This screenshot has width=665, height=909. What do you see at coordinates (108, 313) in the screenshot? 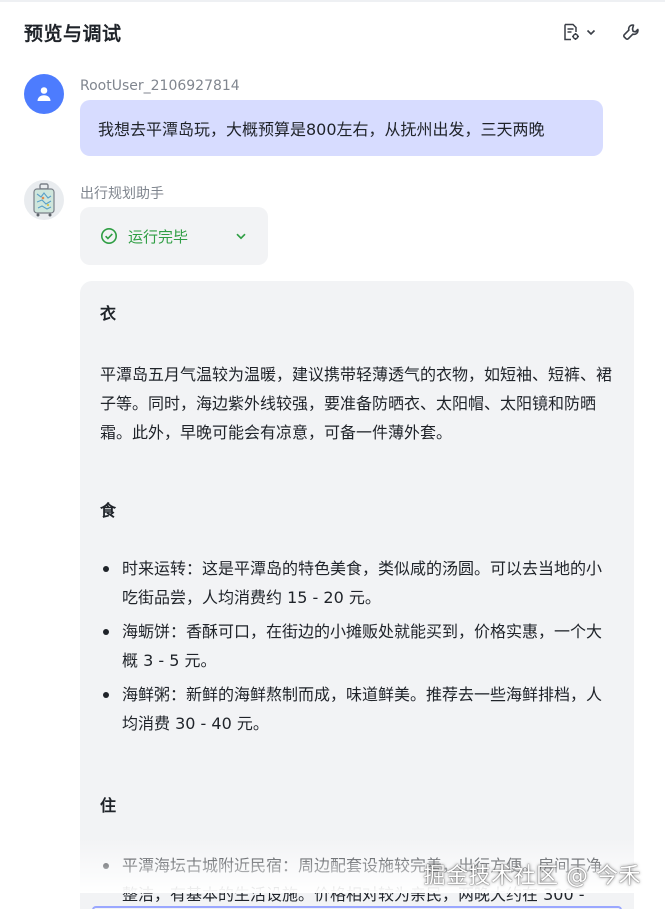
I see `section-title-clothing: 衣` at bounding box center [108, 313].